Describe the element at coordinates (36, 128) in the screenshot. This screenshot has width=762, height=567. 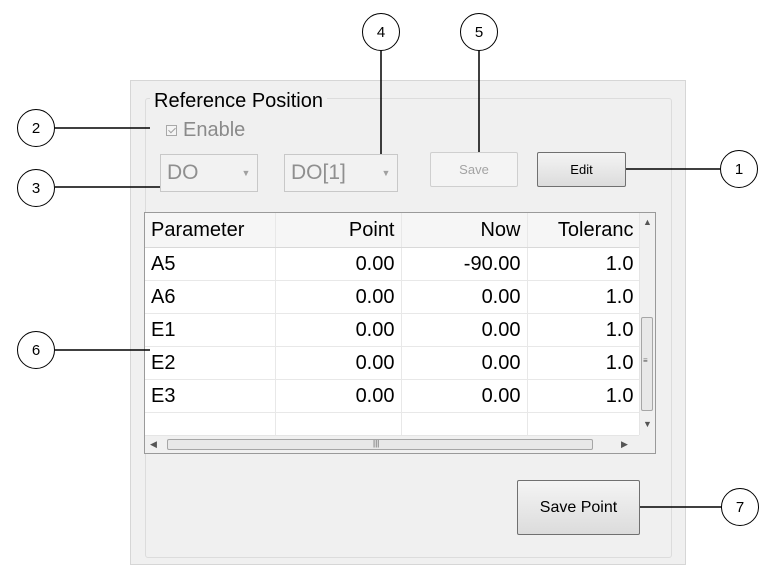
I see `callout-2: 2` at that location.